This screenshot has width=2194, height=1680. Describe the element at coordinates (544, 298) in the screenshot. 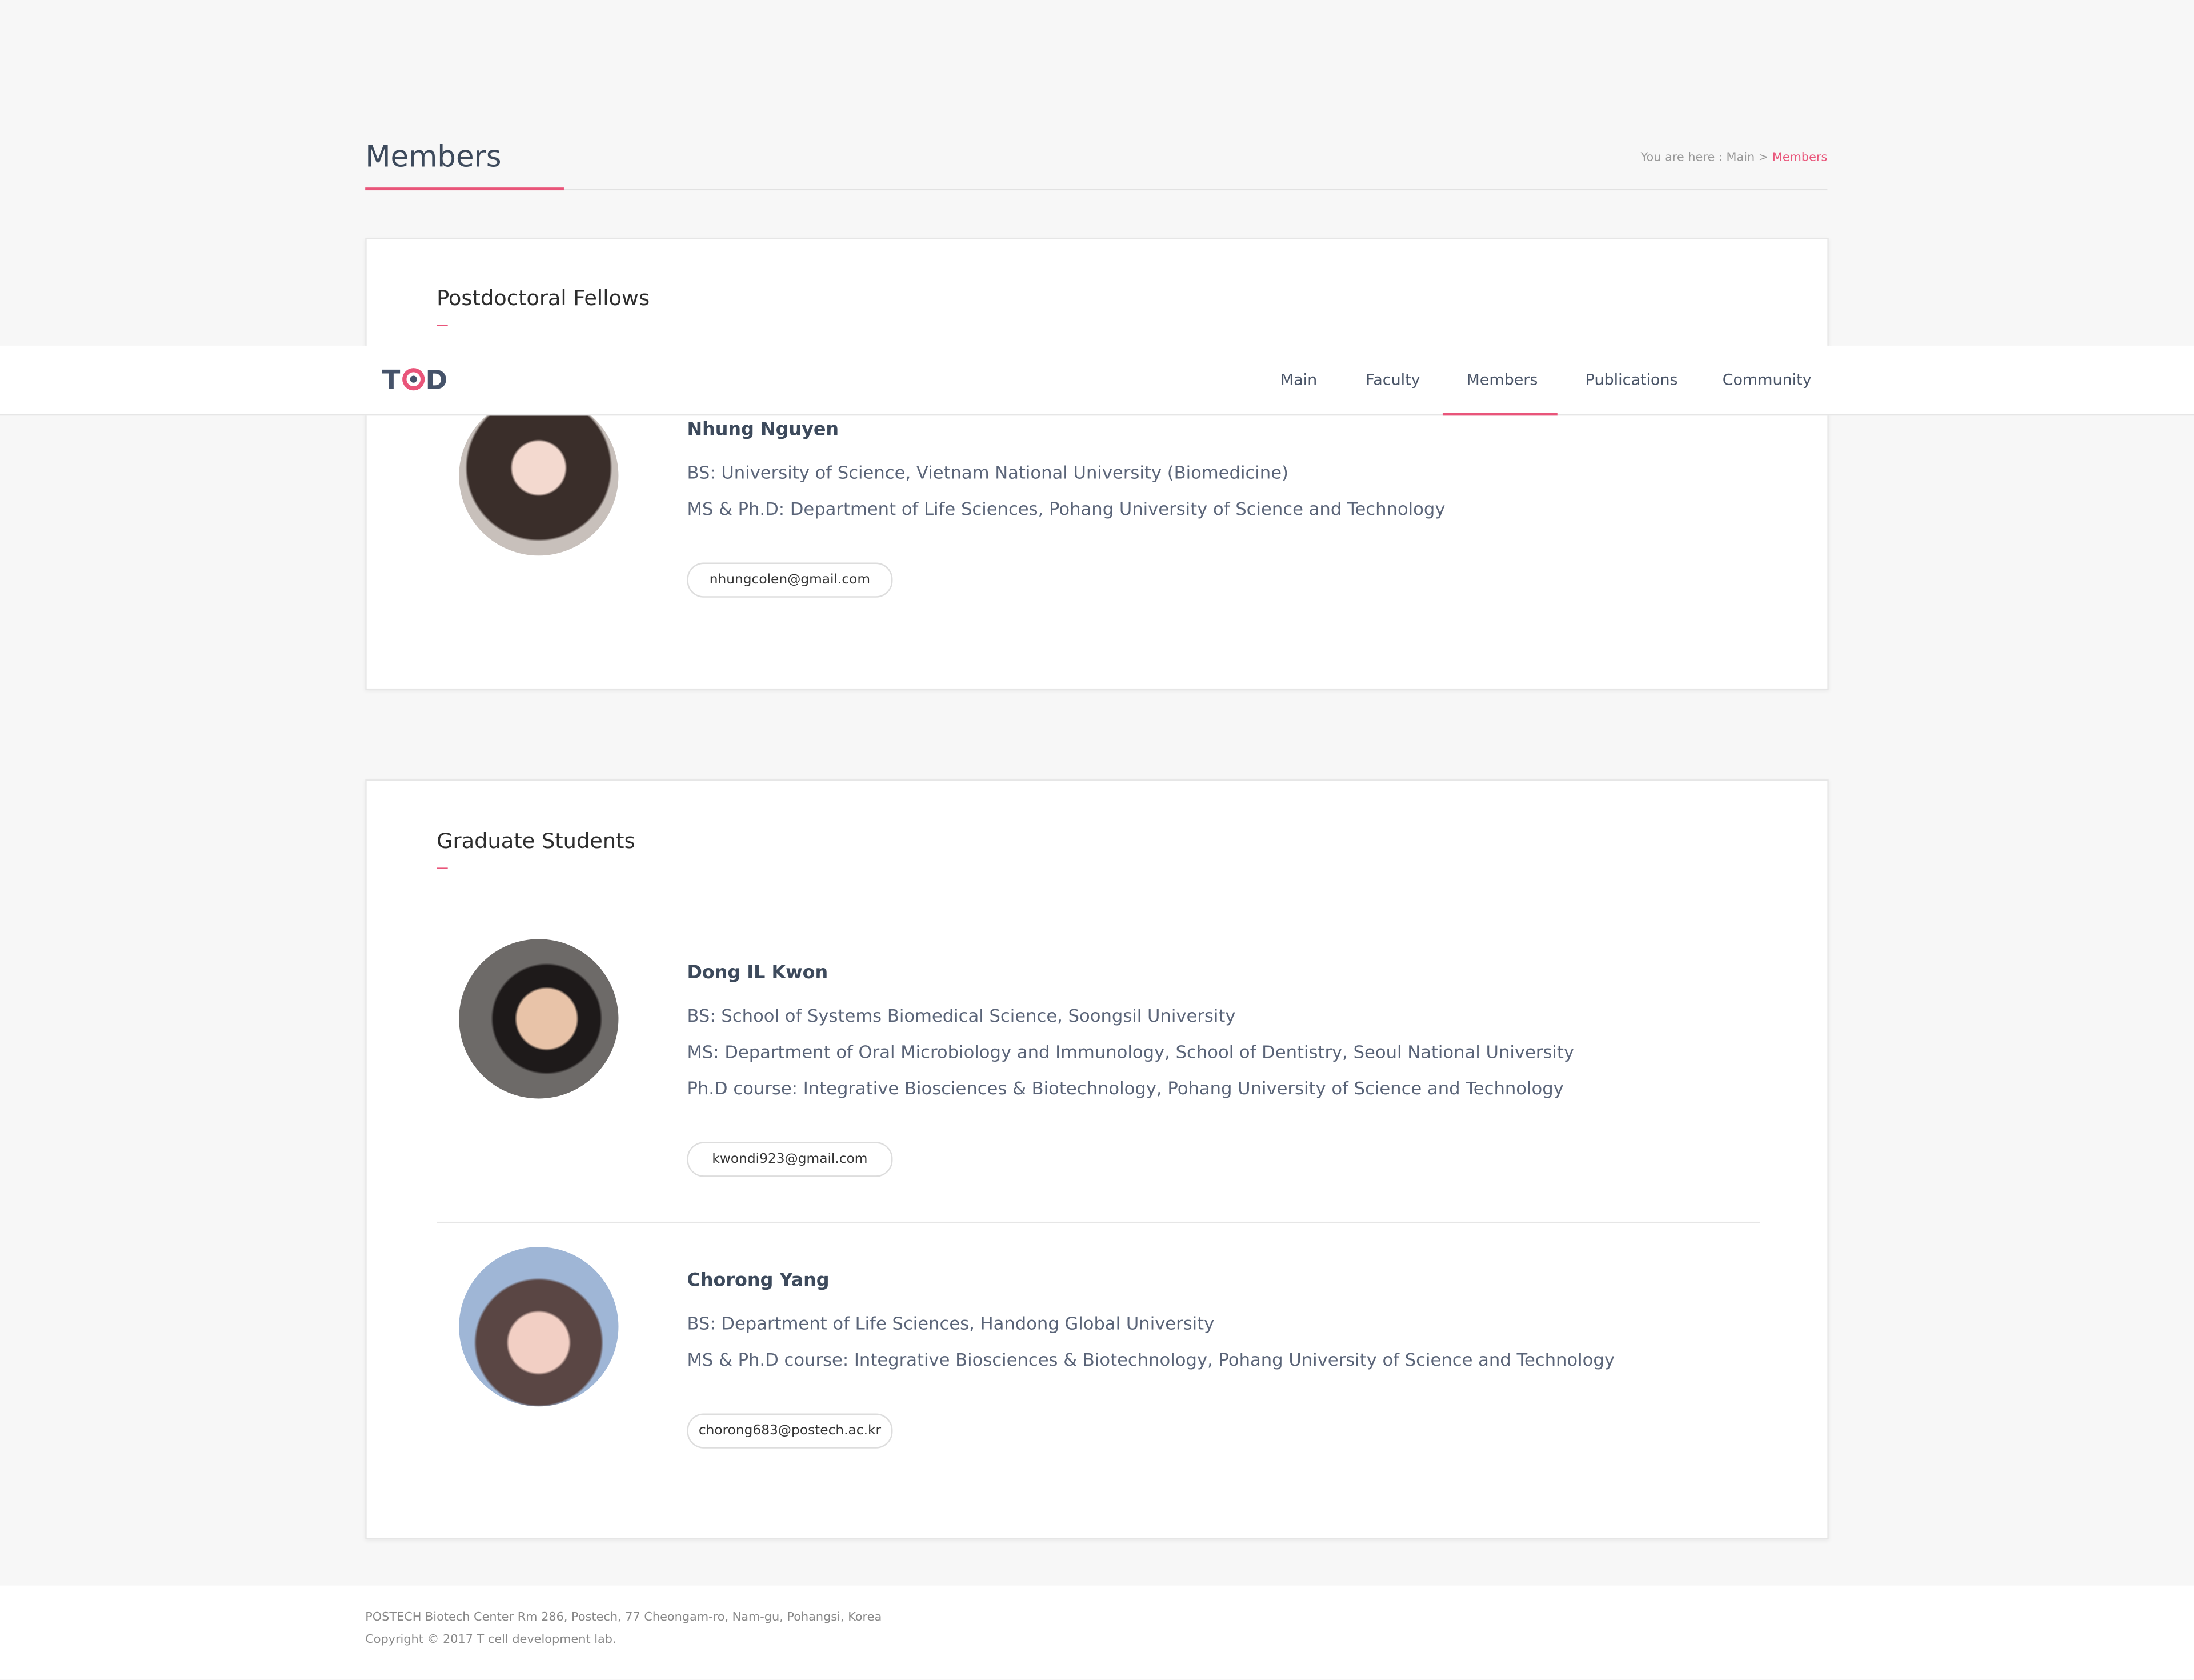

I see `section-heading: Postdoctoral Fellows` at that location.